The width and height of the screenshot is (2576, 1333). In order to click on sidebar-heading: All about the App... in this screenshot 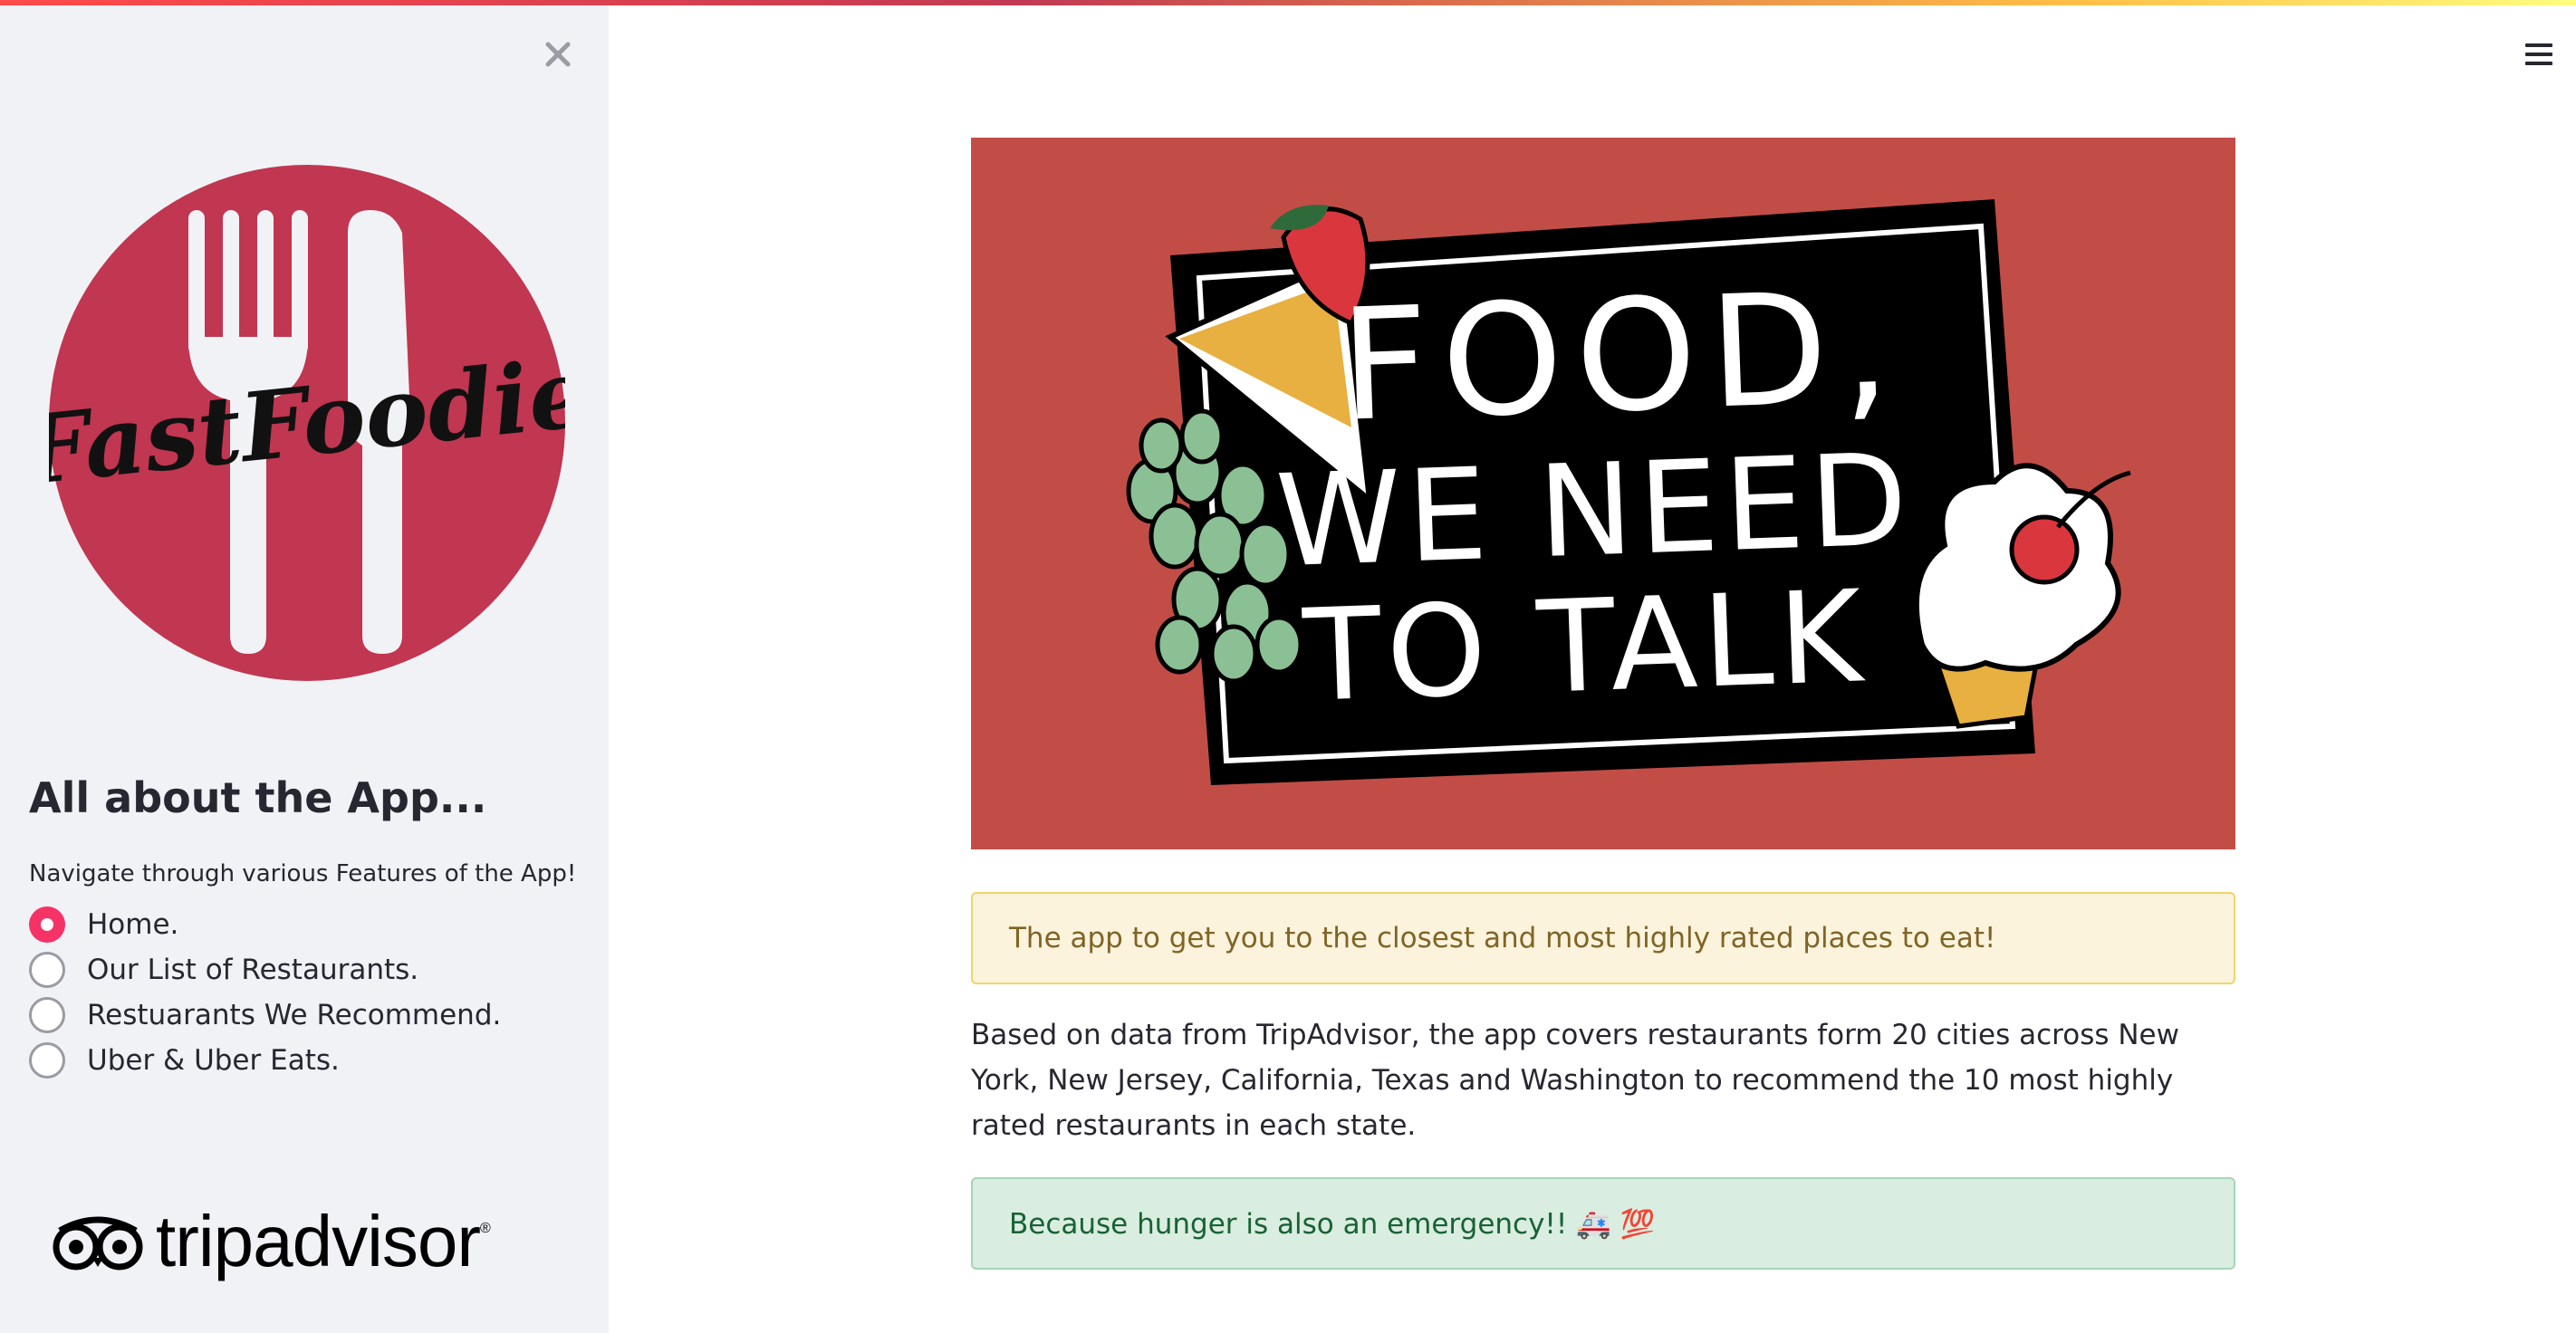, I will do `click(258, 798)`.